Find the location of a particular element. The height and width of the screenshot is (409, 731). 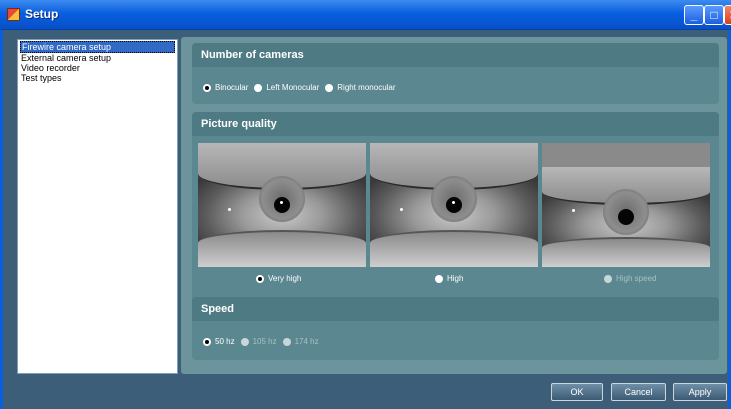

high-preview-image is located at coordinates (454, 205).